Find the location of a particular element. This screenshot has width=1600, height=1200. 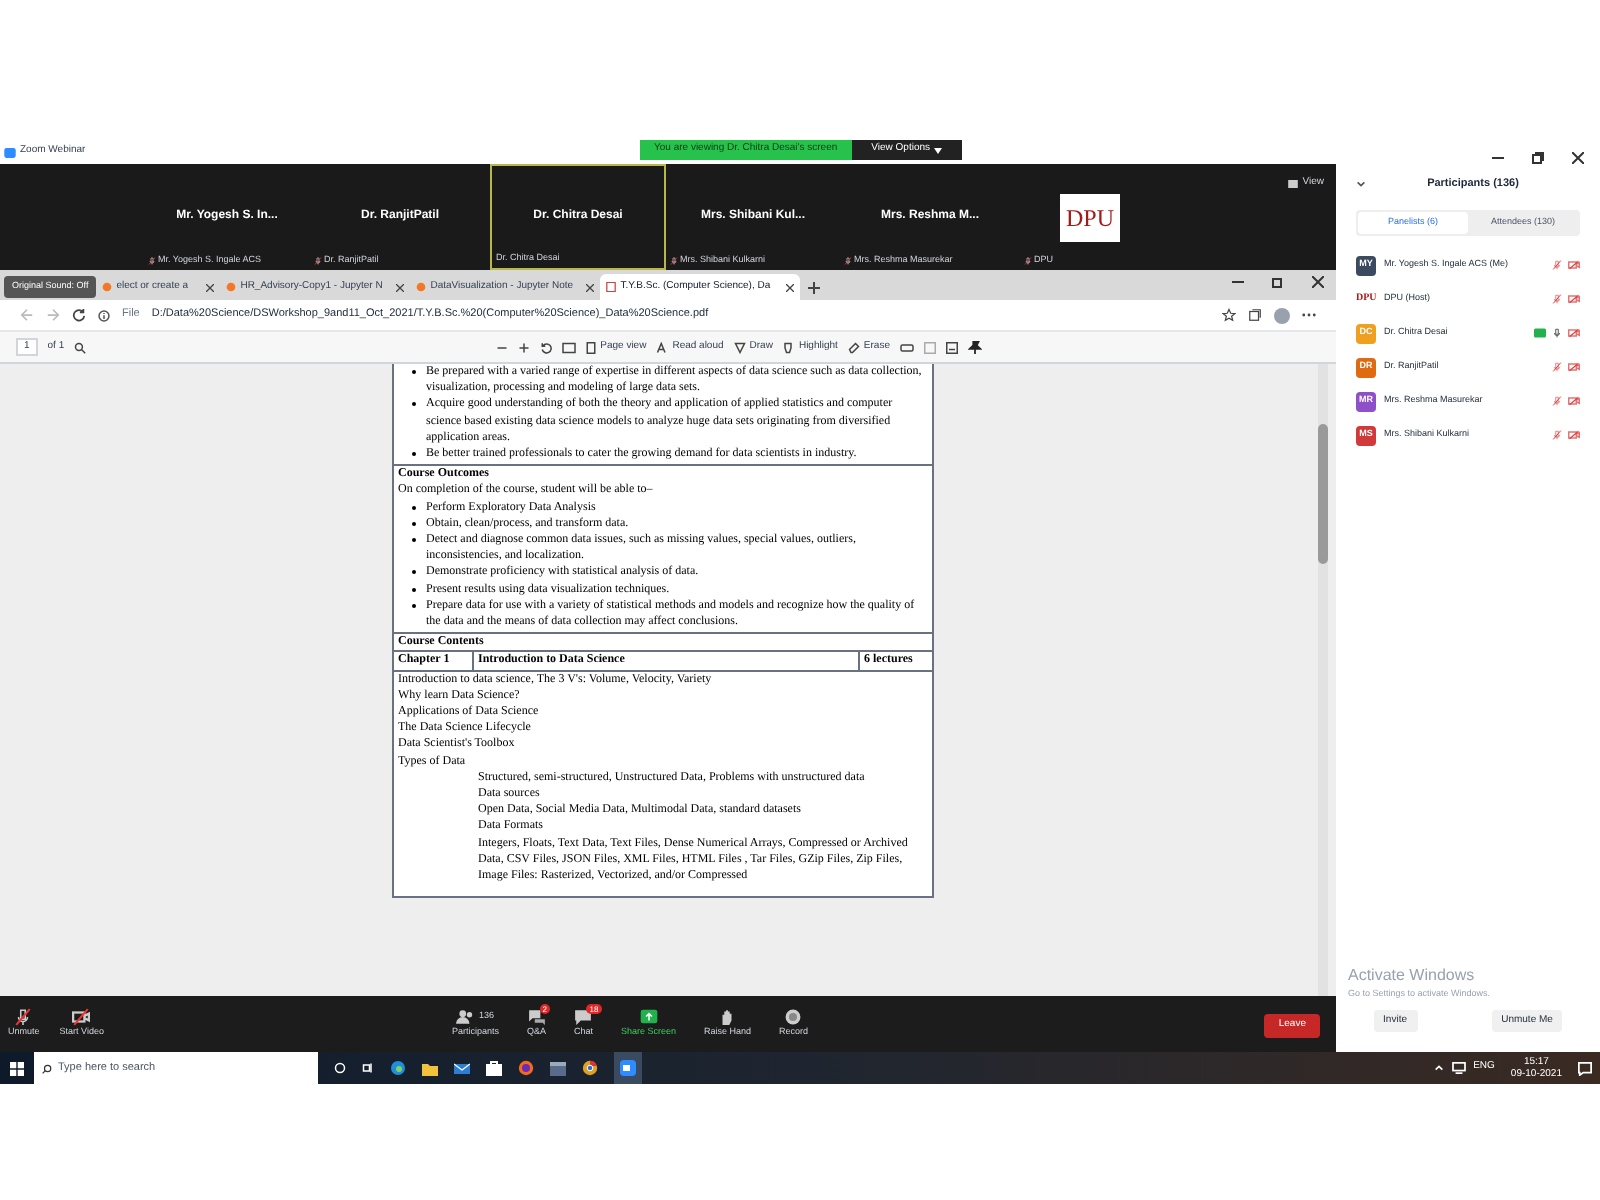

mail-icon is located at coordinates (462, 1068).